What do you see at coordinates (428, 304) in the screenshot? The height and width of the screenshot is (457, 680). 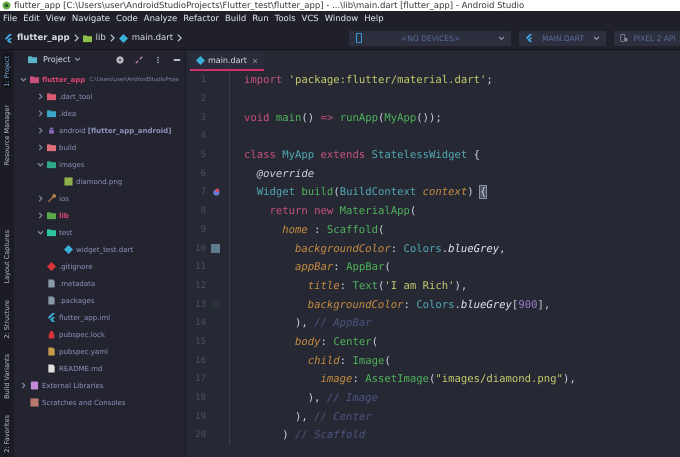 I see `code-line: backgroundColor: Colors.blueGrey[900],` at bounding box center [428, 304].